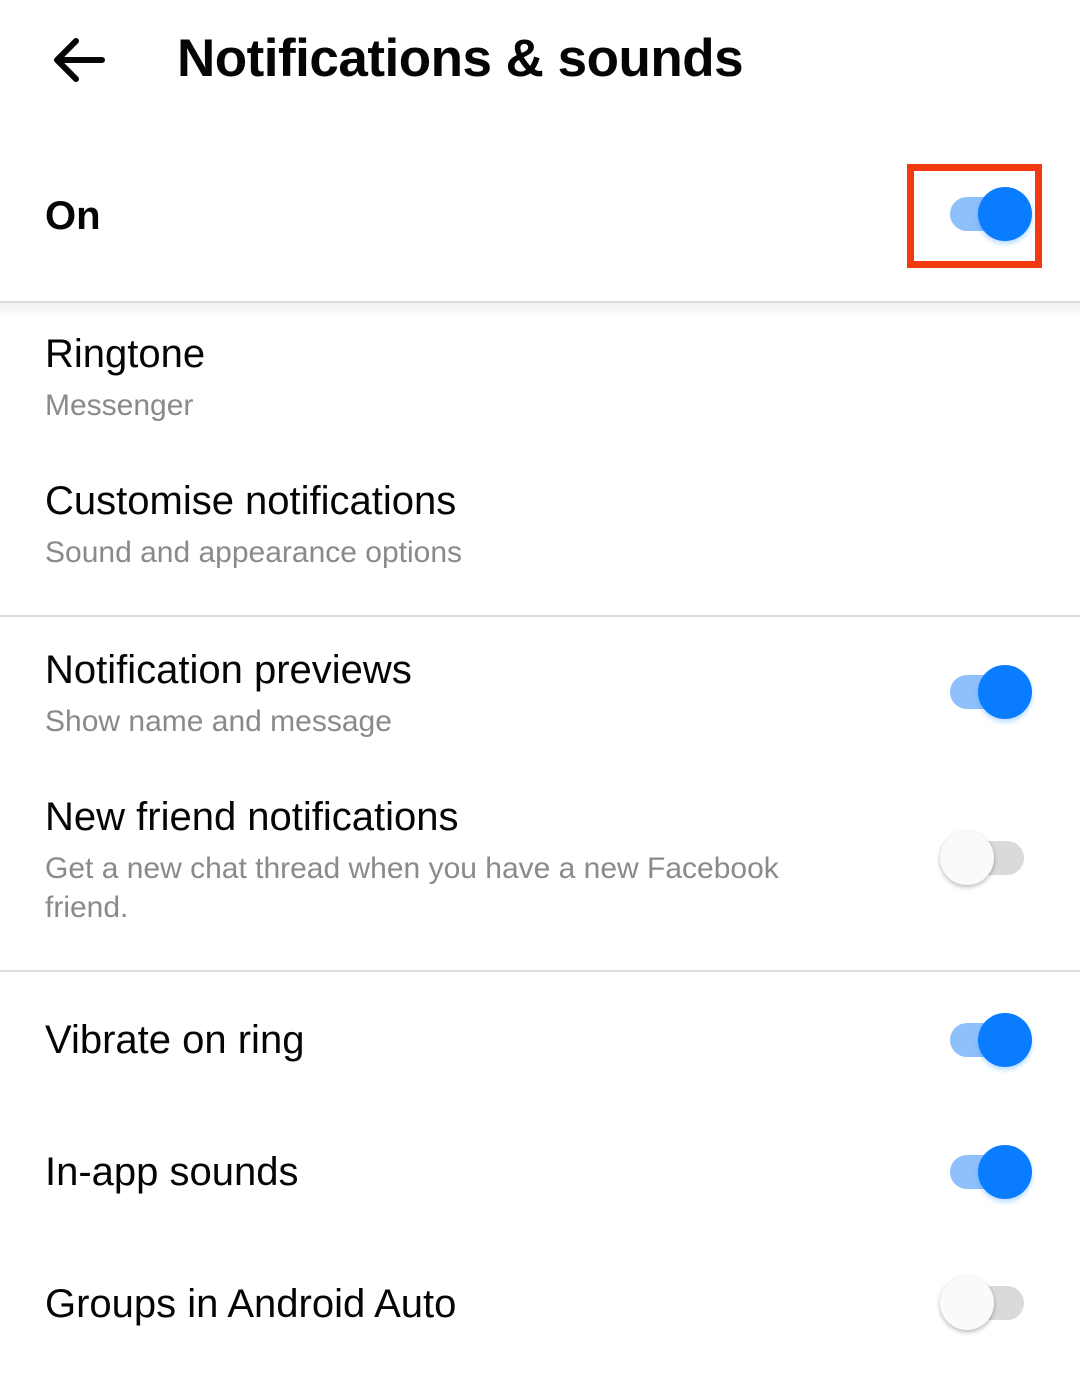 The image size is (1080, 1393). I want to click on master-notifications-toggle, so click(989, 214).